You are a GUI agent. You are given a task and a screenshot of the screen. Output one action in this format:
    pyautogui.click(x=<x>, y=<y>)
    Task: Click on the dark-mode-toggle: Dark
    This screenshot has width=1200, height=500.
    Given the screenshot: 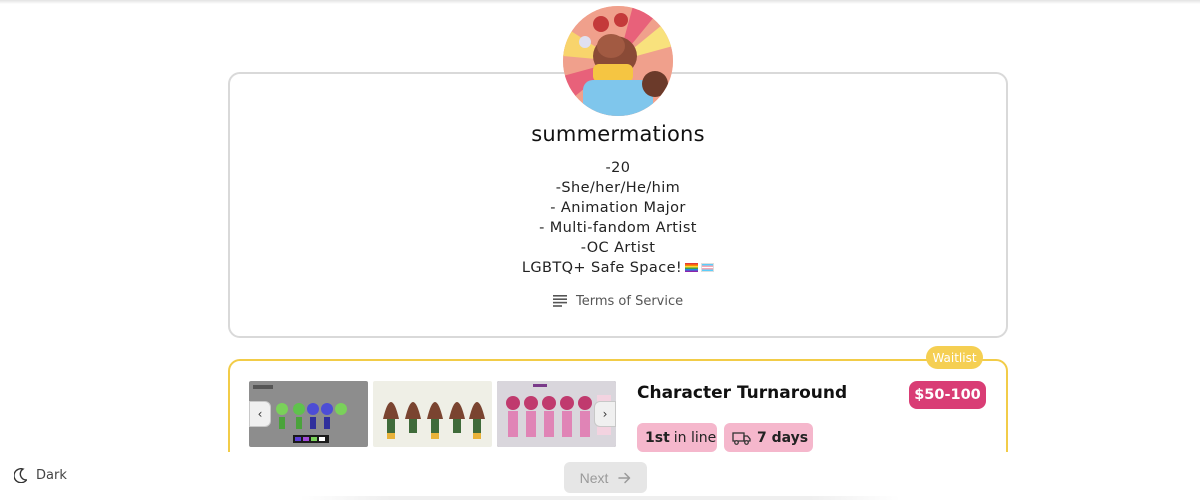 What is the action you would take?
    pyautogui.click(x=40, y=475)
    